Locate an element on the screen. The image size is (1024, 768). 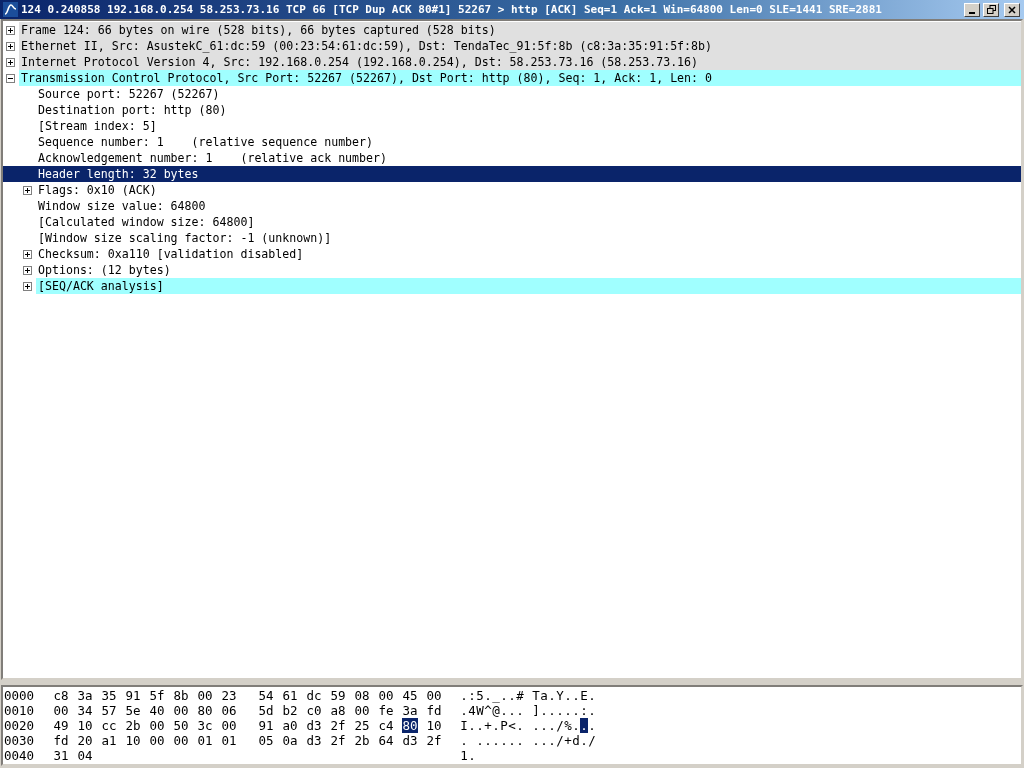
hex-byte: 64 is located at coordinates (386, 740).